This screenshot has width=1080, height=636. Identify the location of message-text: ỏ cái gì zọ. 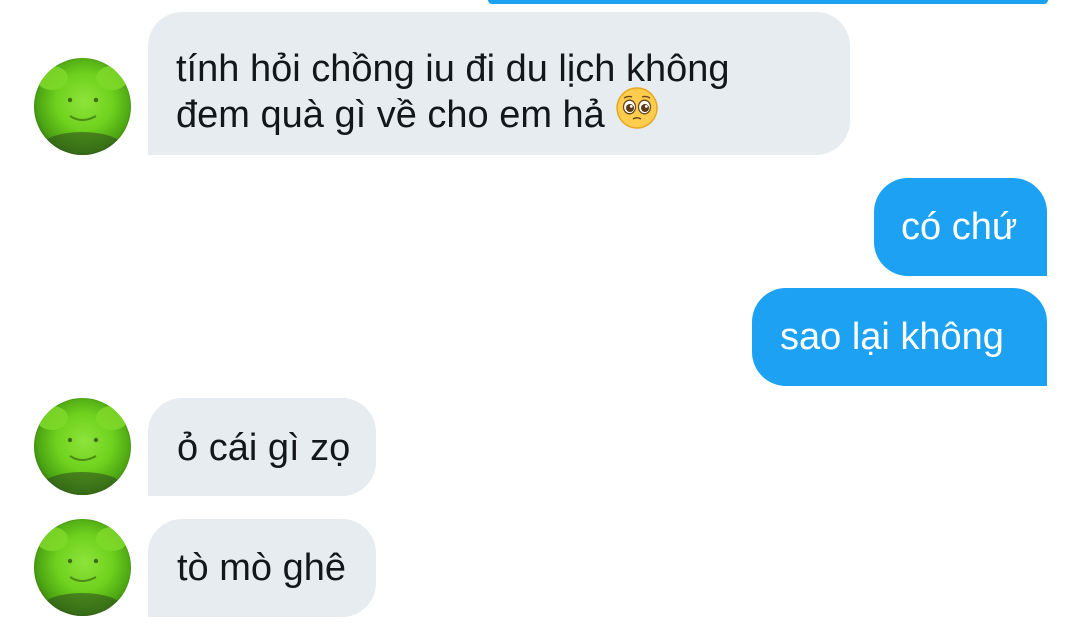
(264, 448).